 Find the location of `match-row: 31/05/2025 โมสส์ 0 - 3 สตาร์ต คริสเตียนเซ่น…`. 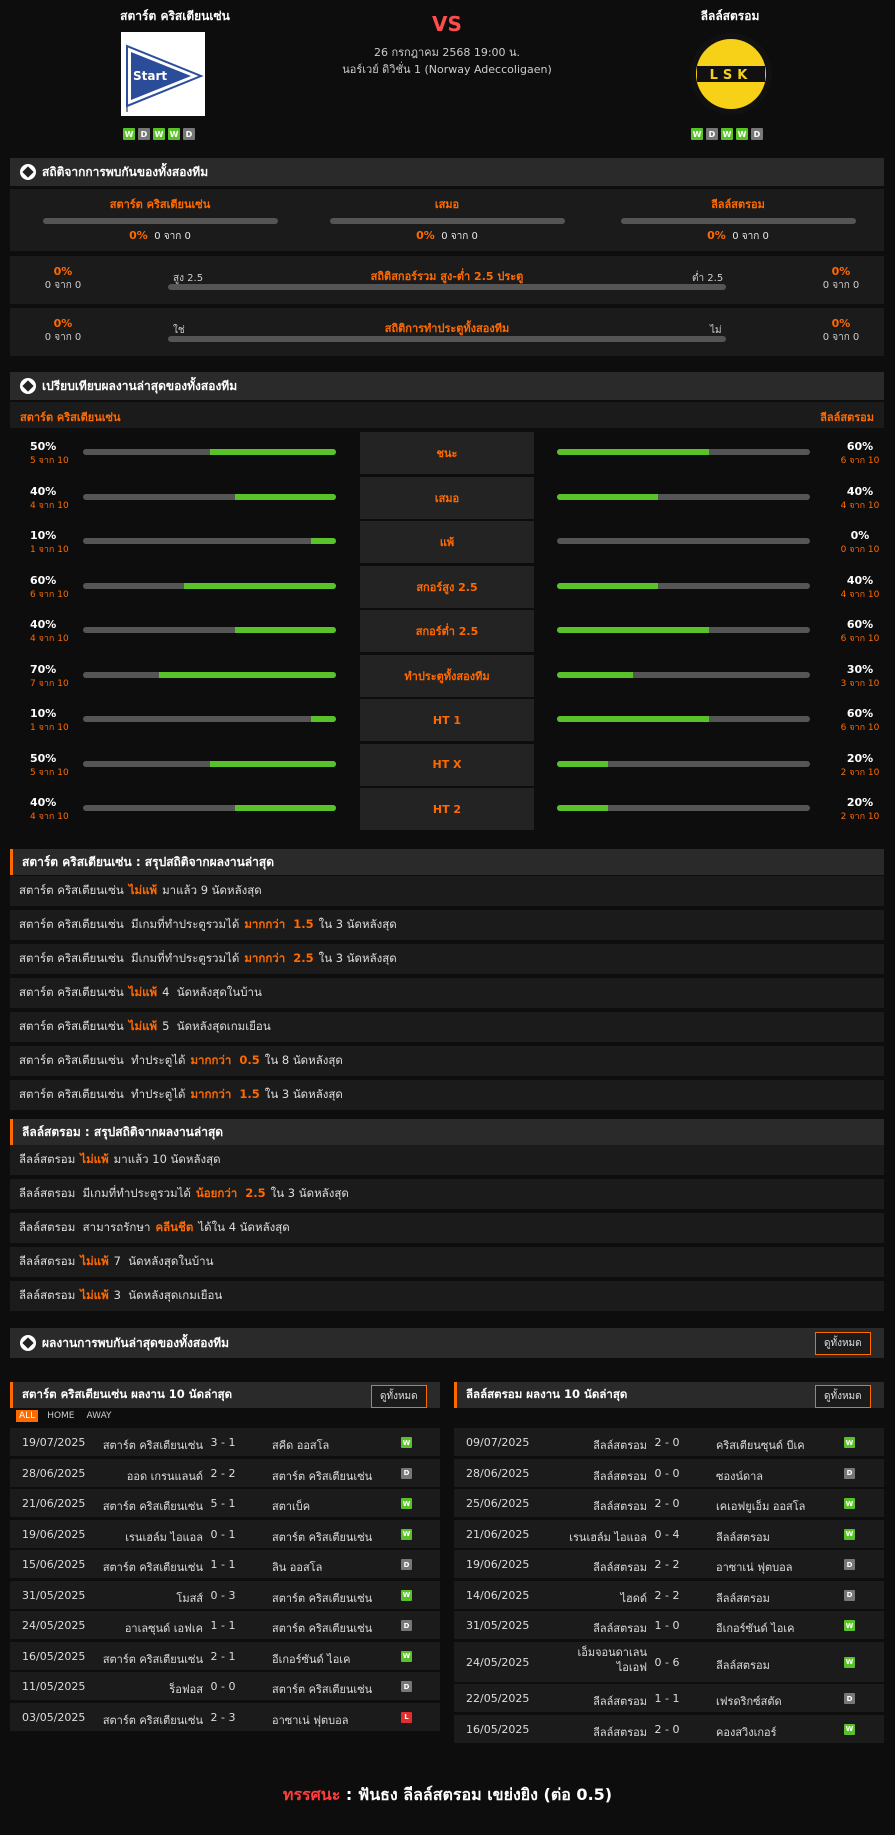

match-row: 31/05/2025 โมสส์ 0 - 3 สตาร์ต คริสเตียนเซ่น… is located at coordinates (225, 1594).